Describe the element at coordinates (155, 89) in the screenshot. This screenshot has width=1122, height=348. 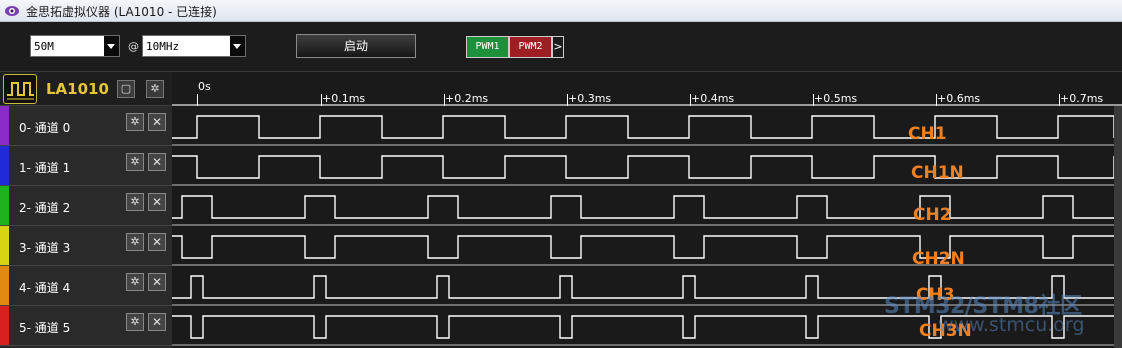
I see `device-settings-button: ✲` at that location.